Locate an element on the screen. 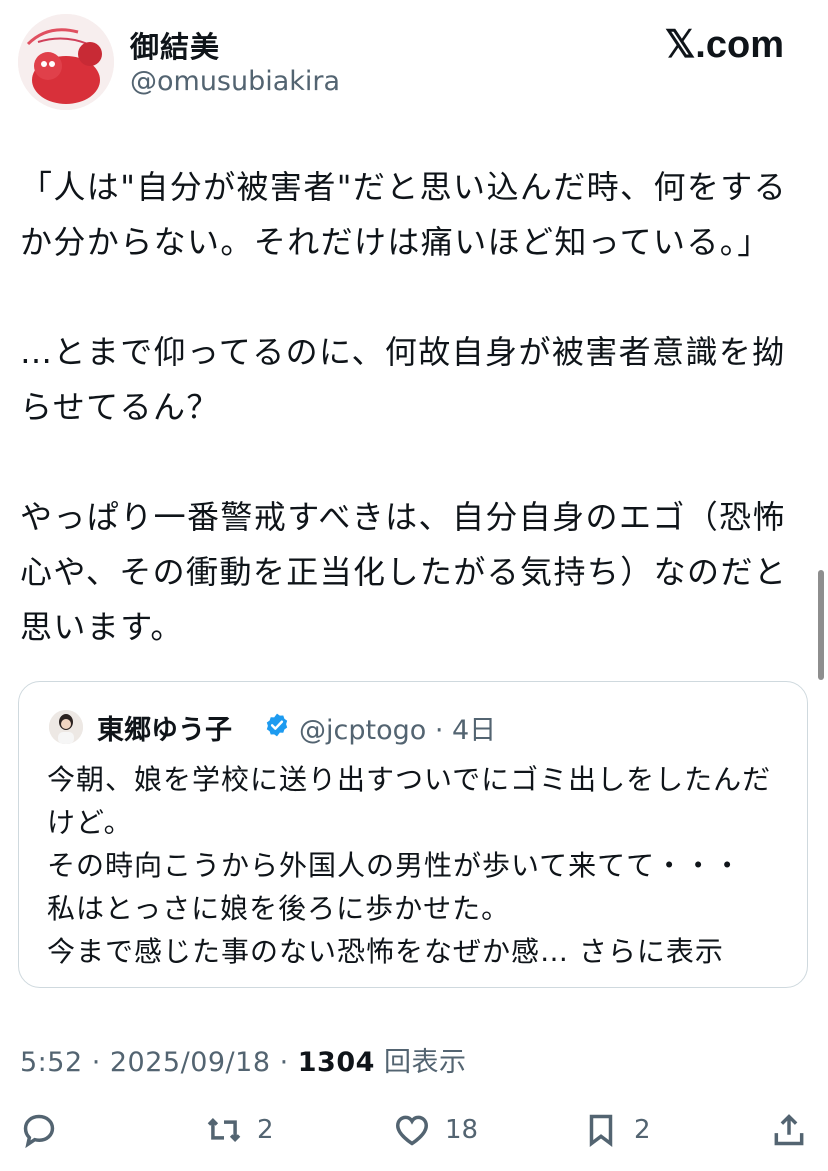 This screenshot has width=828, height=1171. retweet-button: 2 is located at coordinates (239, 1130).